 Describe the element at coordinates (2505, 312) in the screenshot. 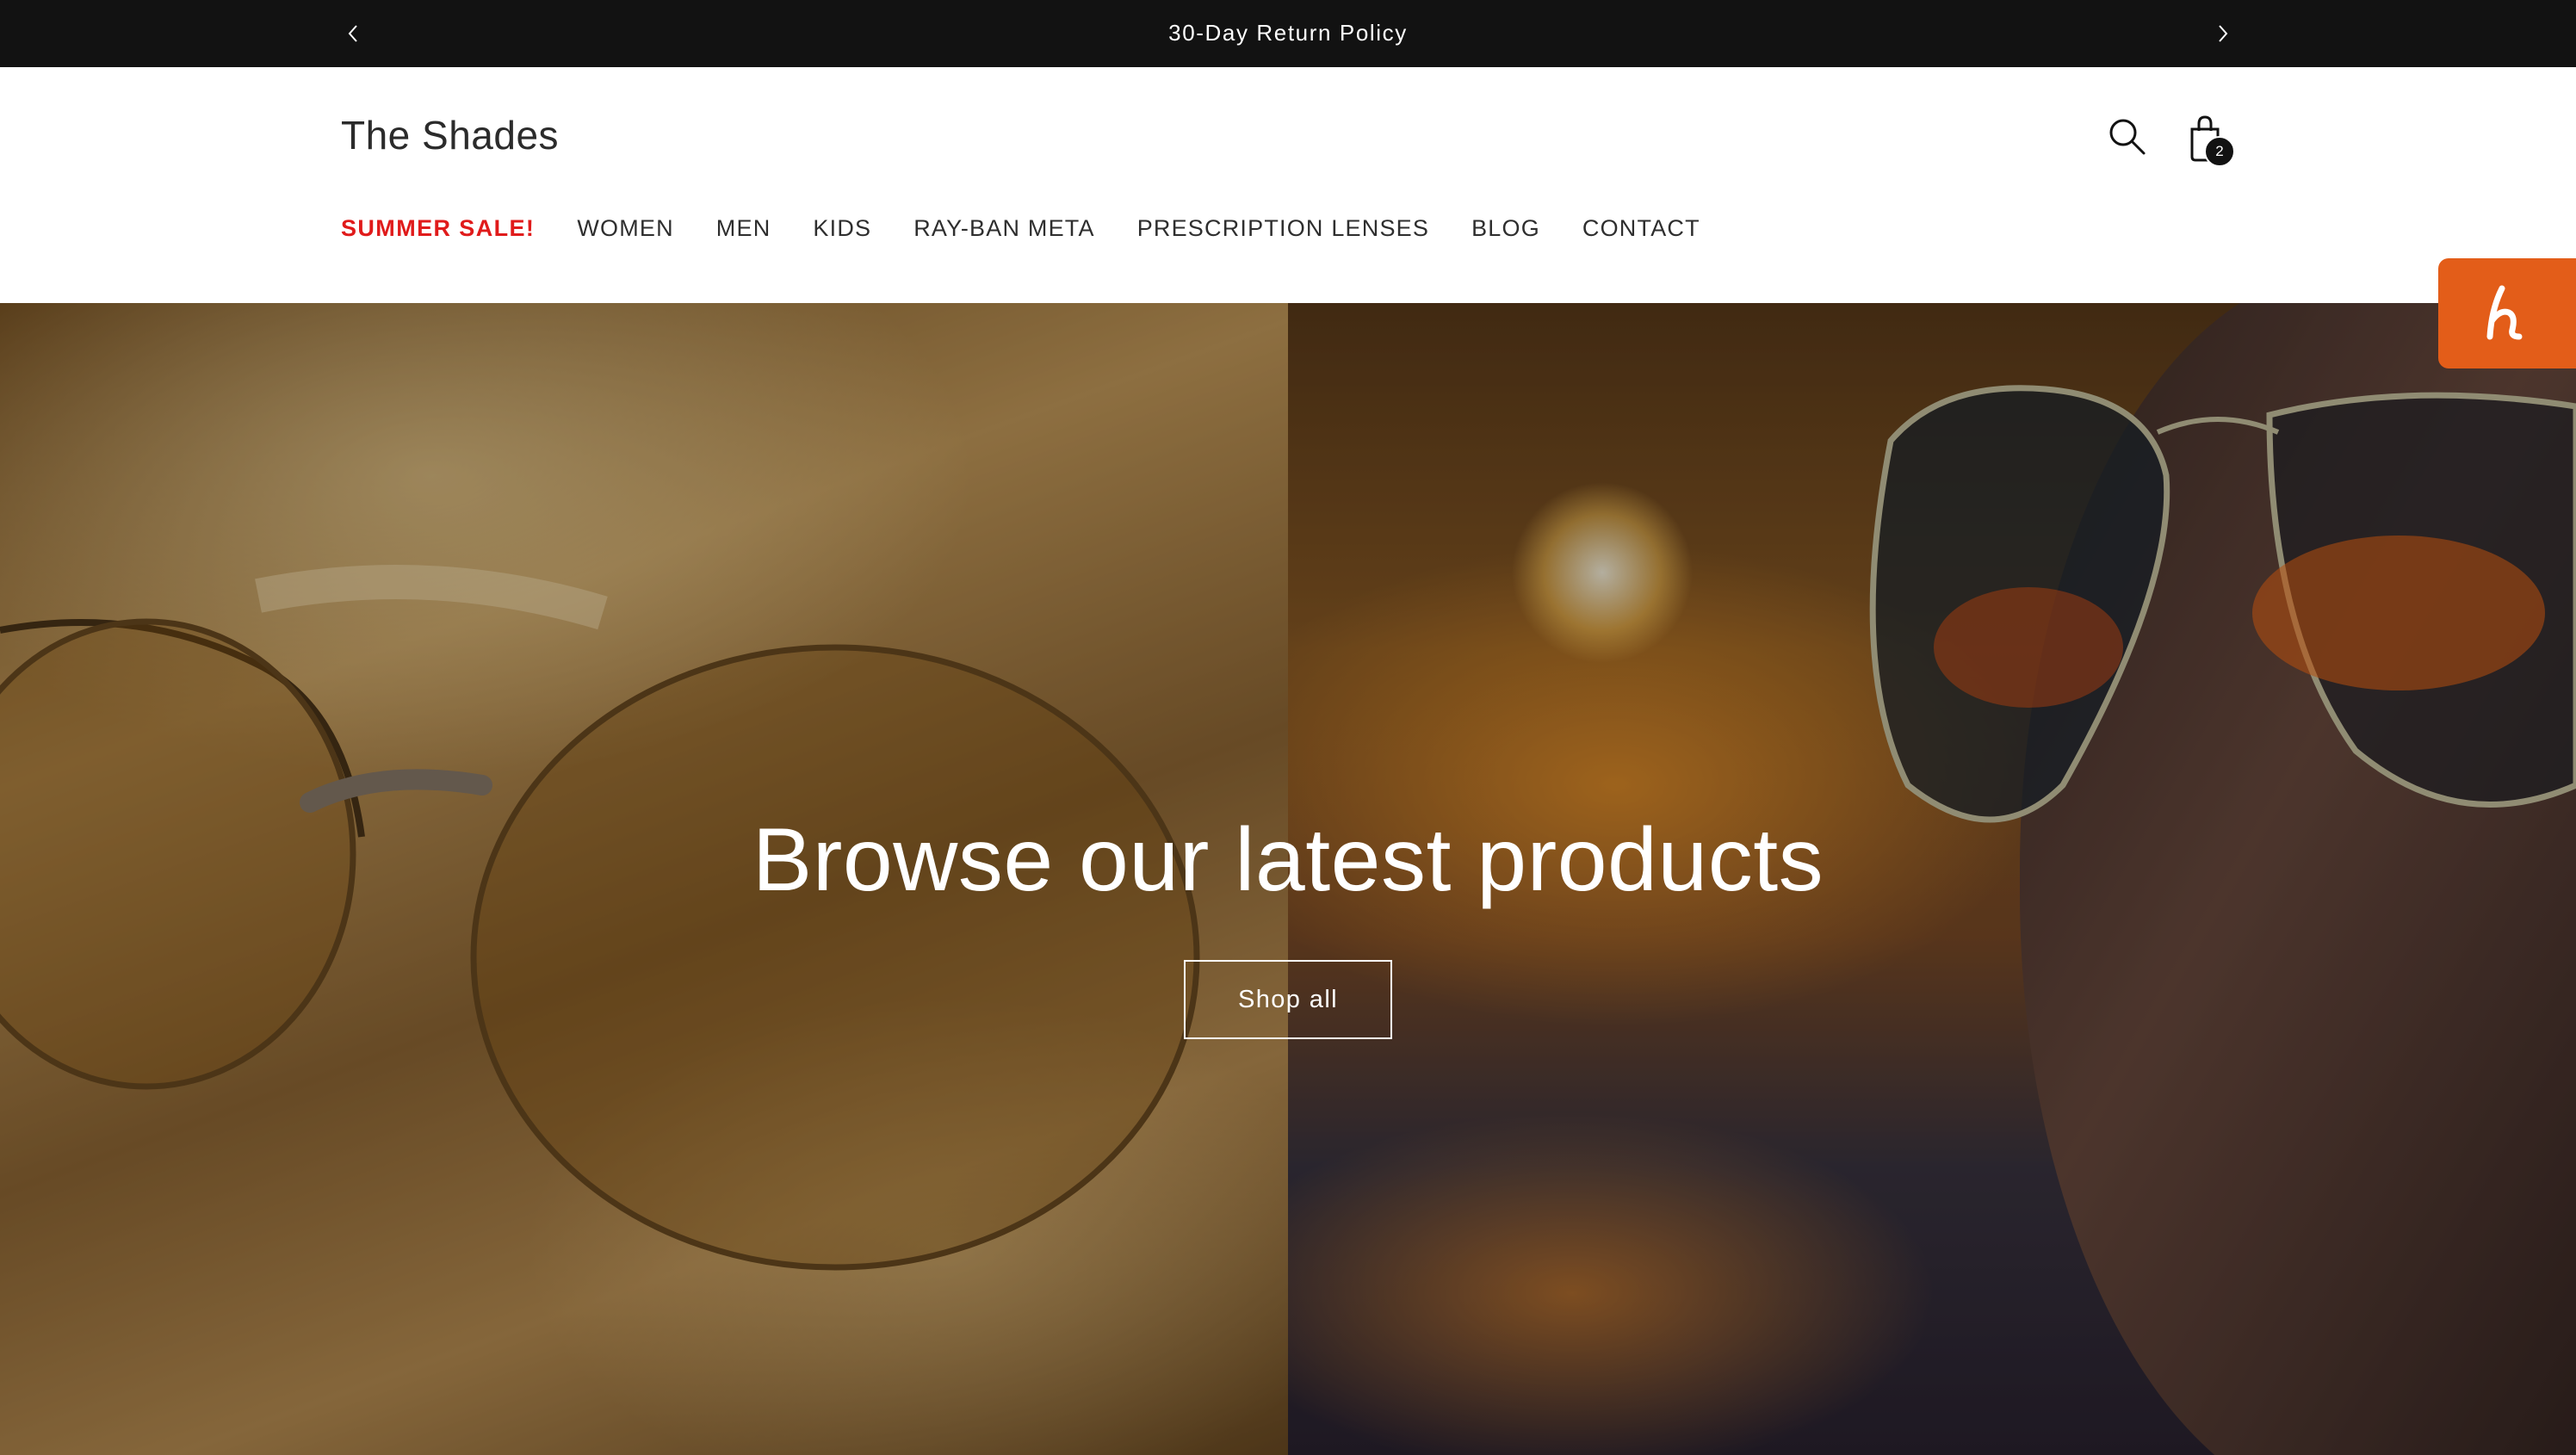

I see `honey-logo-icon` at that location.